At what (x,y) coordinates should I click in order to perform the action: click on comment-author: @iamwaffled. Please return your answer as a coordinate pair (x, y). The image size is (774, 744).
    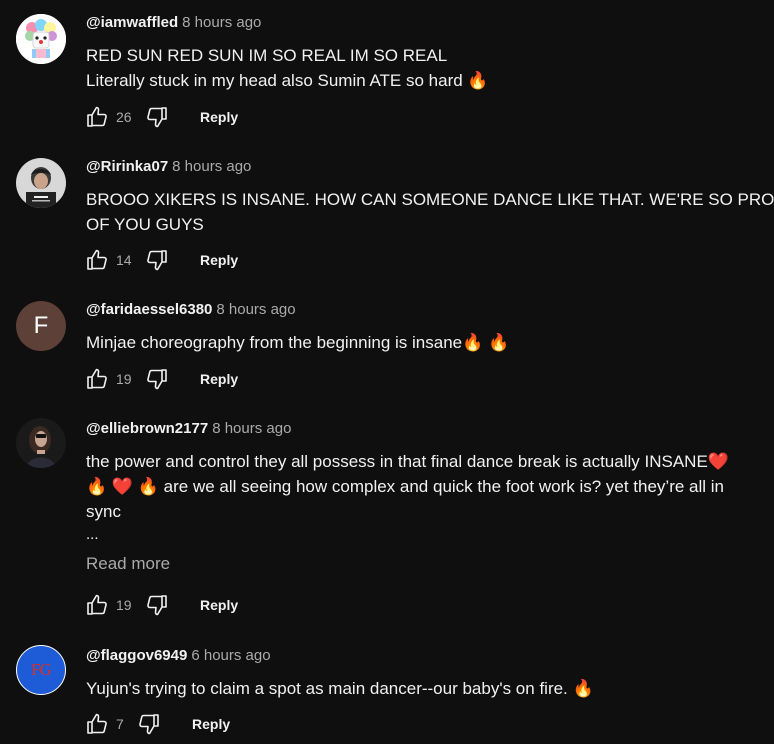
    Looking at the image, I should click on (132, 22).